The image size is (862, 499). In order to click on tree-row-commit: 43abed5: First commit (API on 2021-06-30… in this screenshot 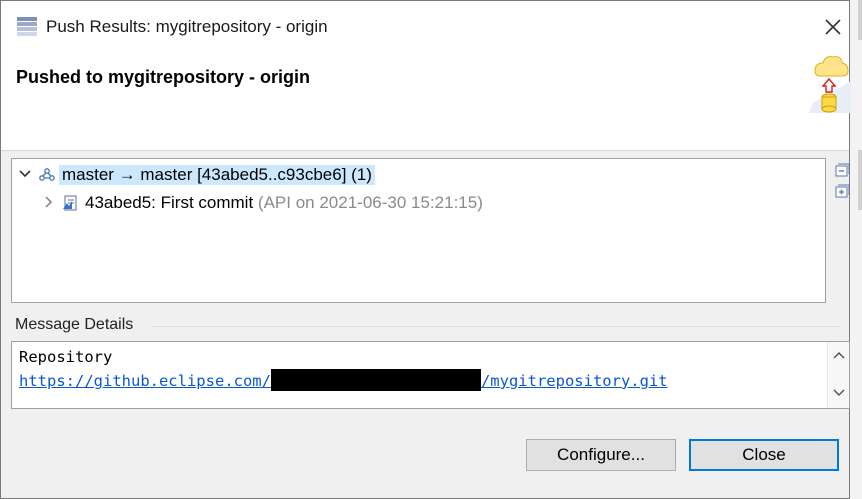, I will do `click(418, 203)`.